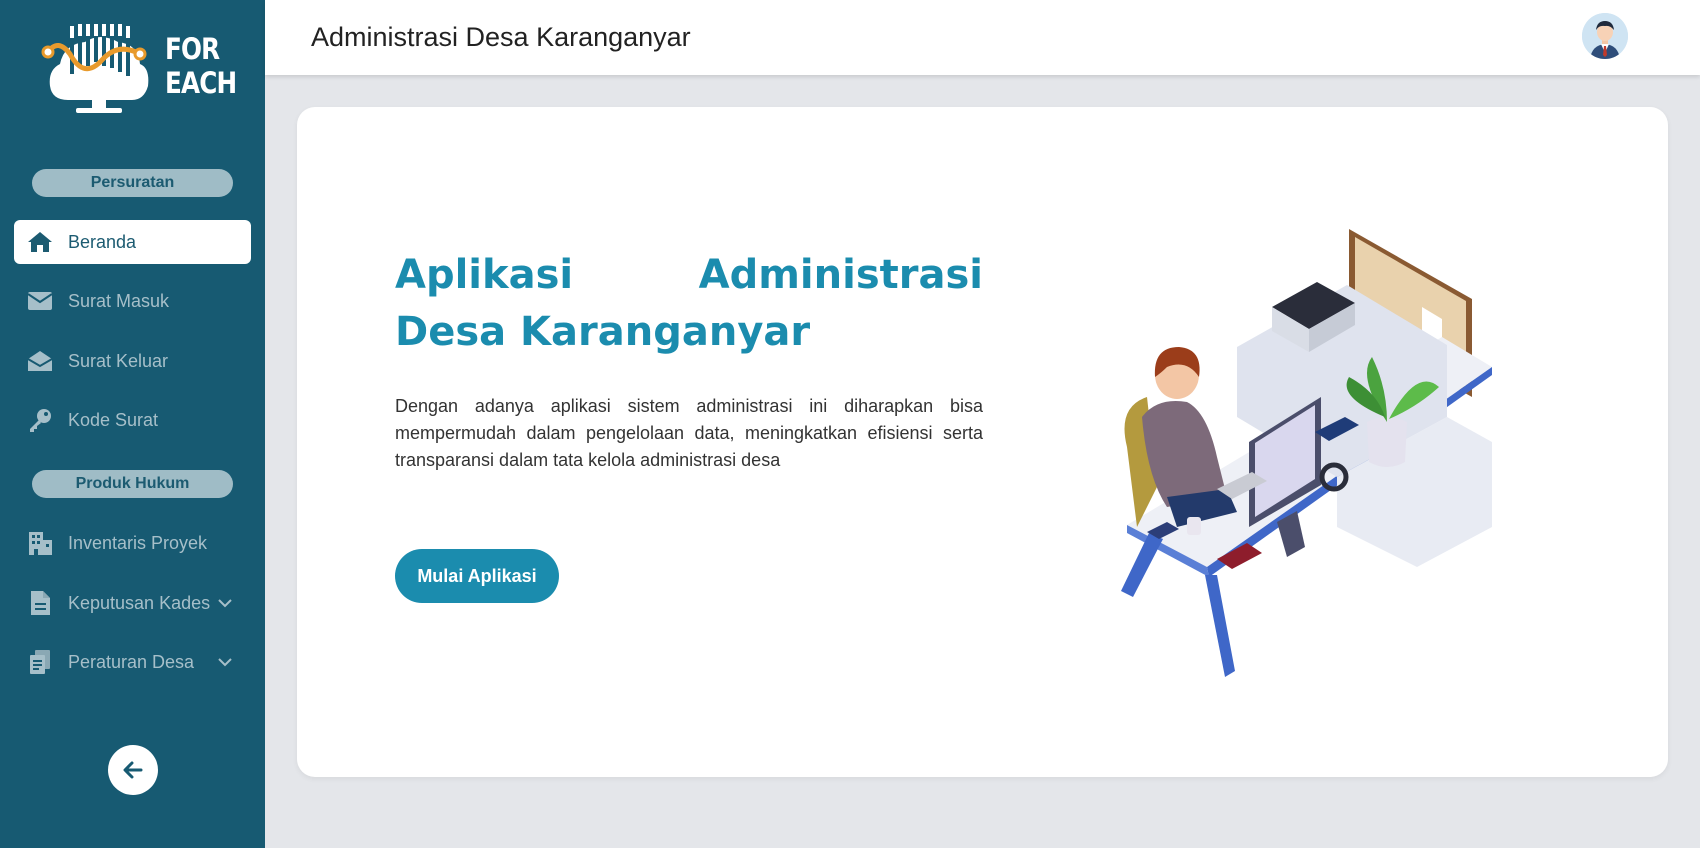  Describe the element at coordinates (138, 542) in the screenshot. I see `sidebar-item-label: Inventaris Proyek` at that location.